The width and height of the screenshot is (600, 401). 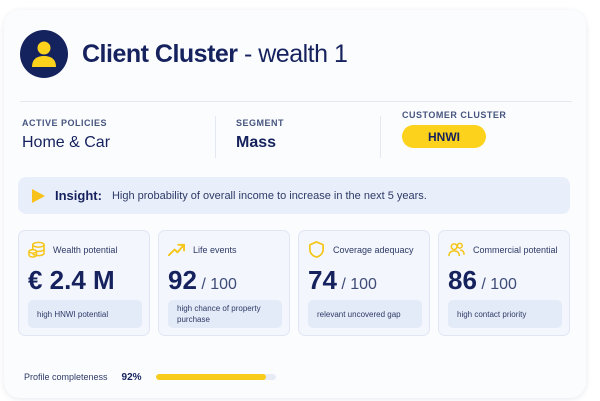 What do you see at coordinates (256, 142) in the screenshot?
I see `segment-value: Mass` at bounding box center [256, 142].